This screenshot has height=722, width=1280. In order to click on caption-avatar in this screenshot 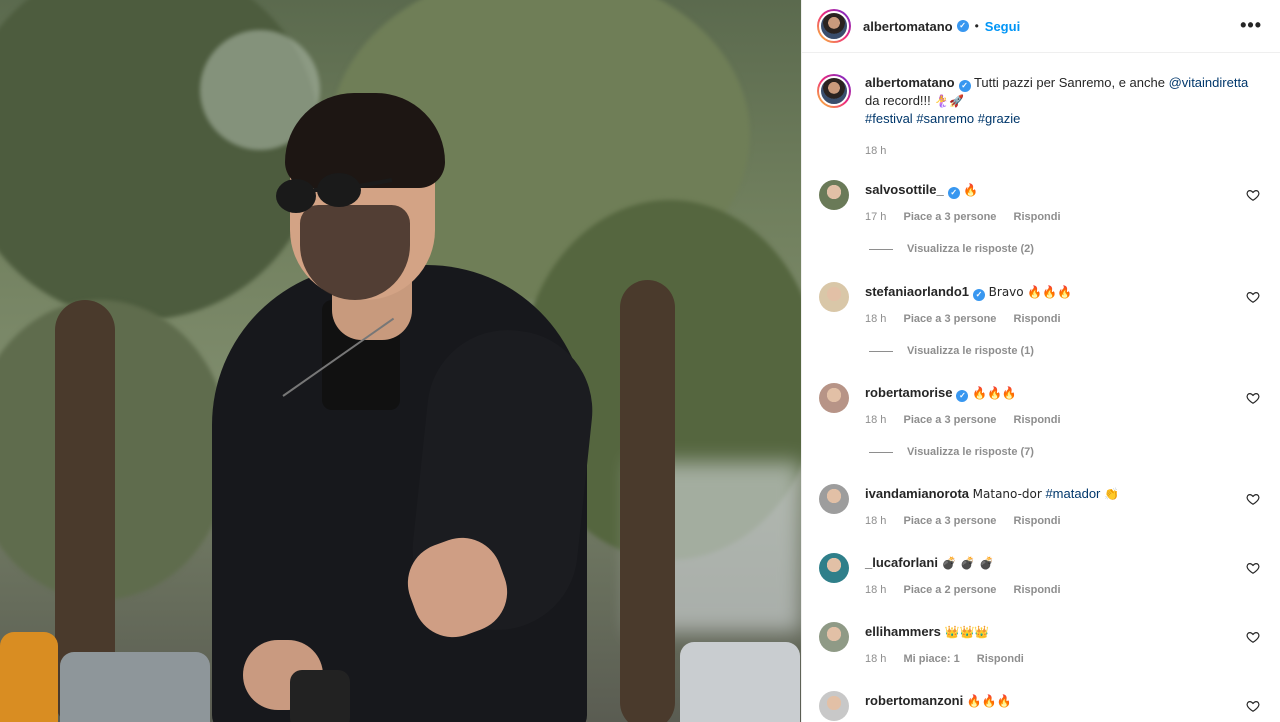, I will do `click(834, 91)`.